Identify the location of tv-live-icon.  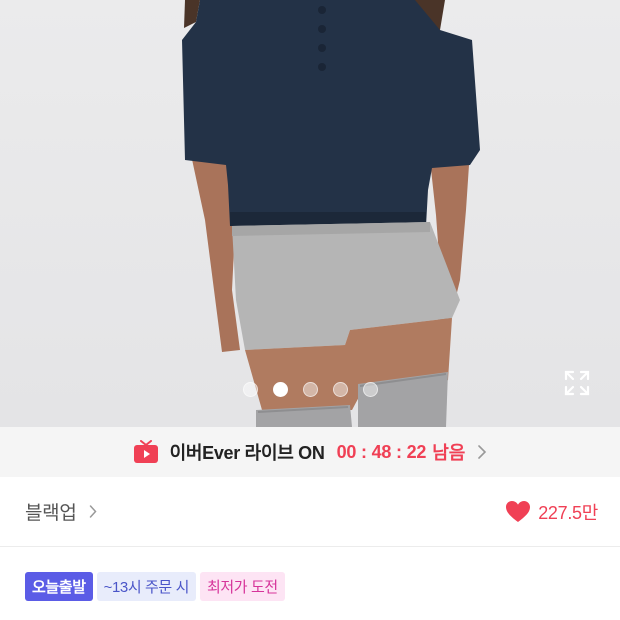
(145, 451).